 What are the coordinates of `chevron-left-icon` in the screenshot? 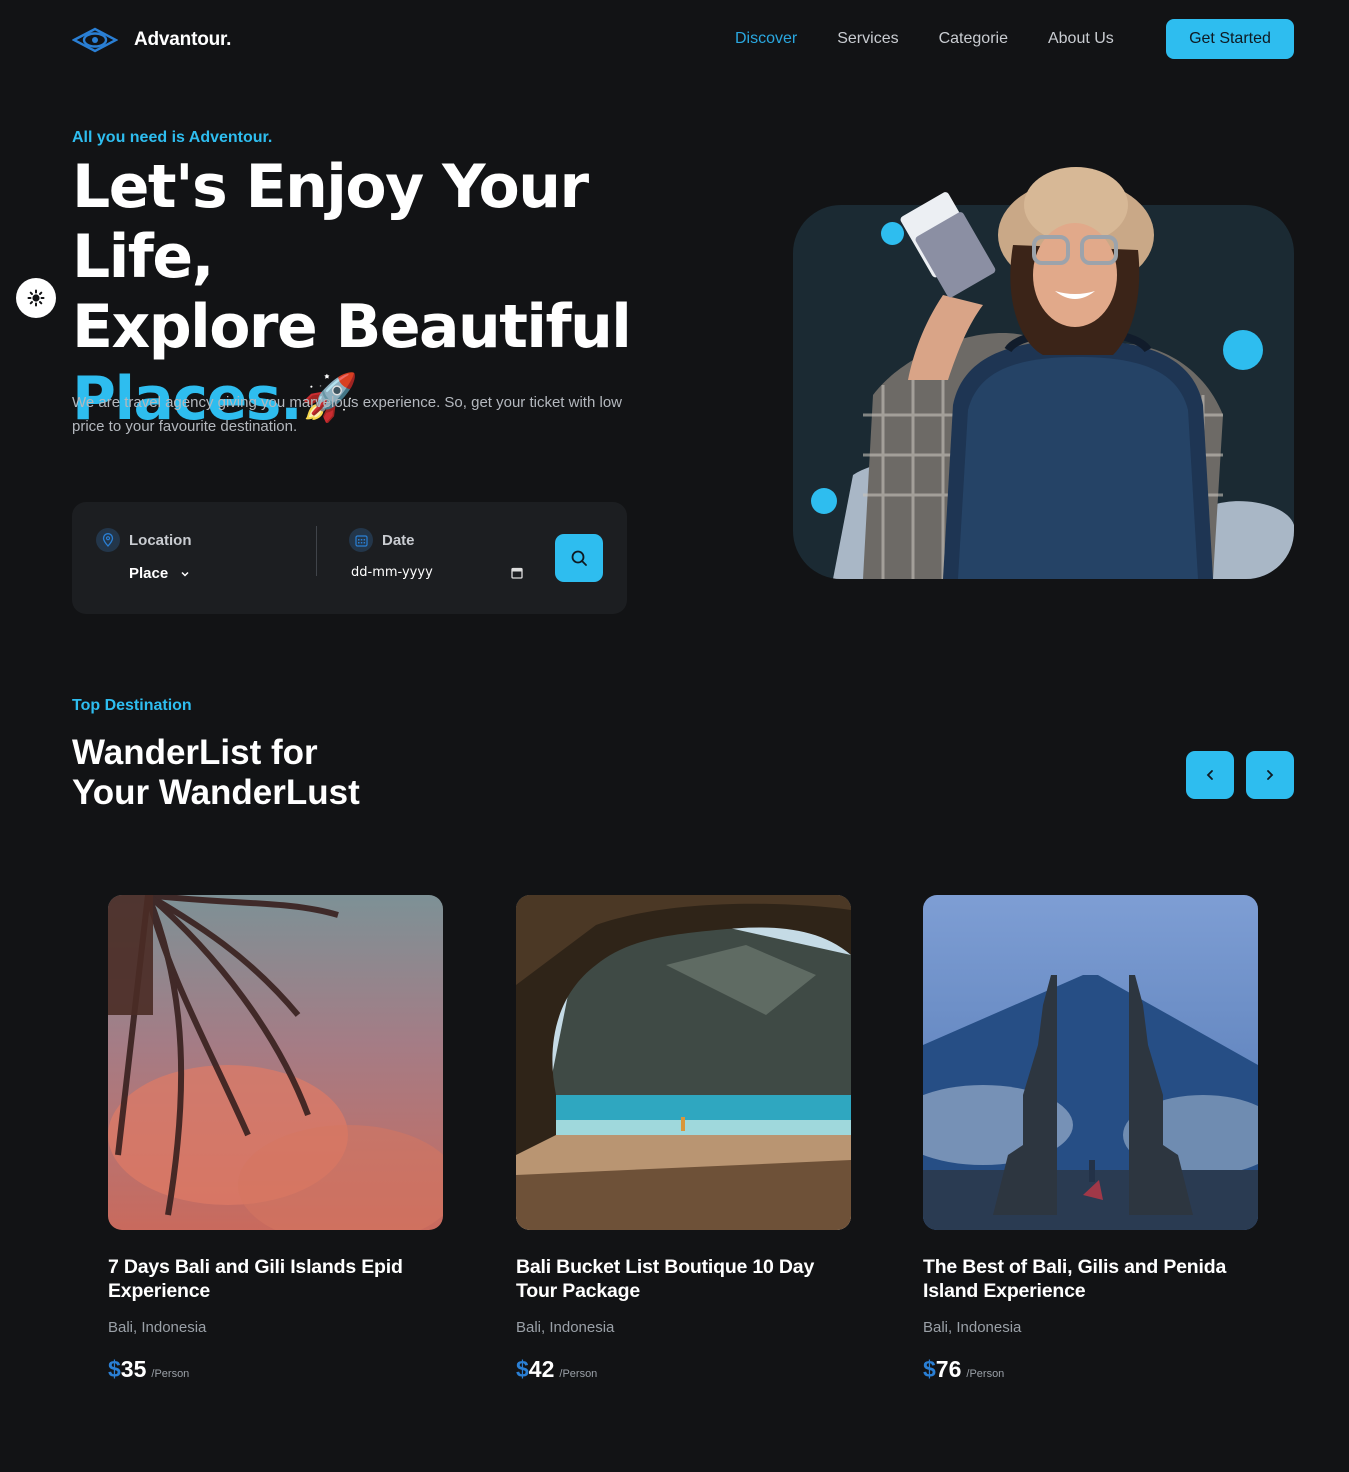 It's located at (1209, 775).